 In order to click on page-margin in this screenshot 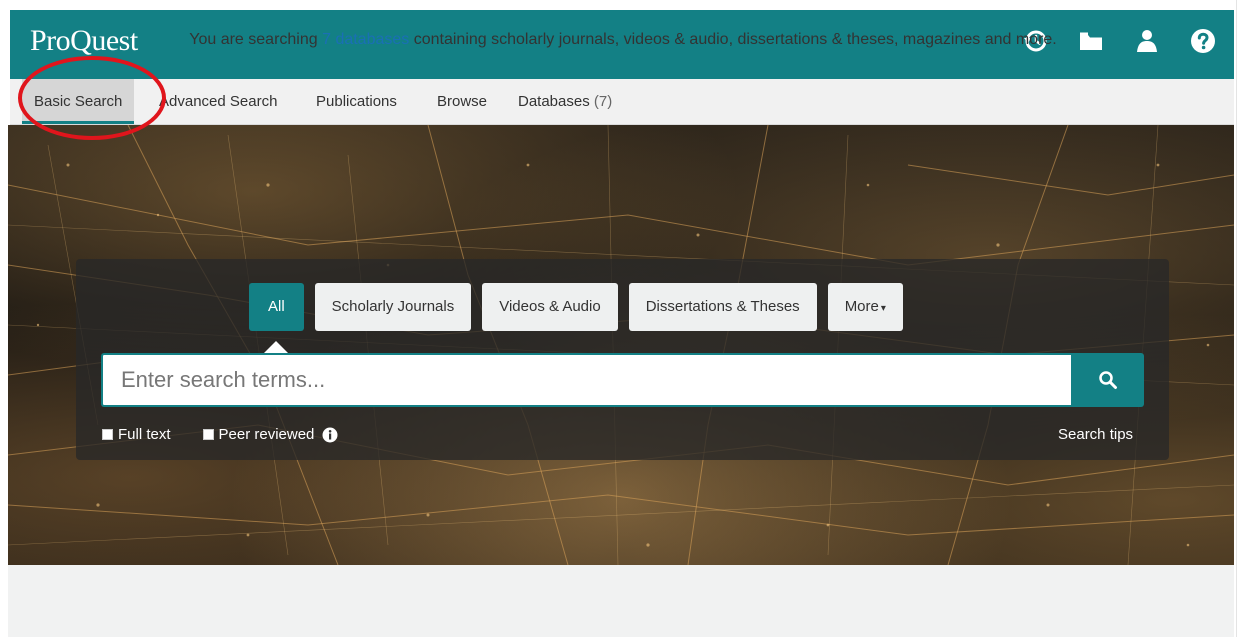, I will do `click(4, 318)`.